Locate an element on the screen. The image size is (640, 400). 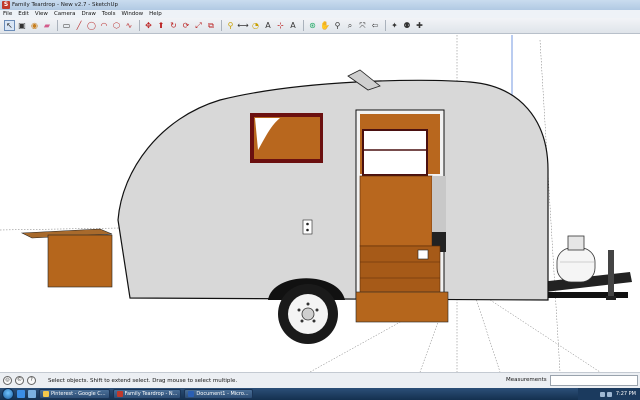
sketchup-icon: S is located at coordinates (6, 5).